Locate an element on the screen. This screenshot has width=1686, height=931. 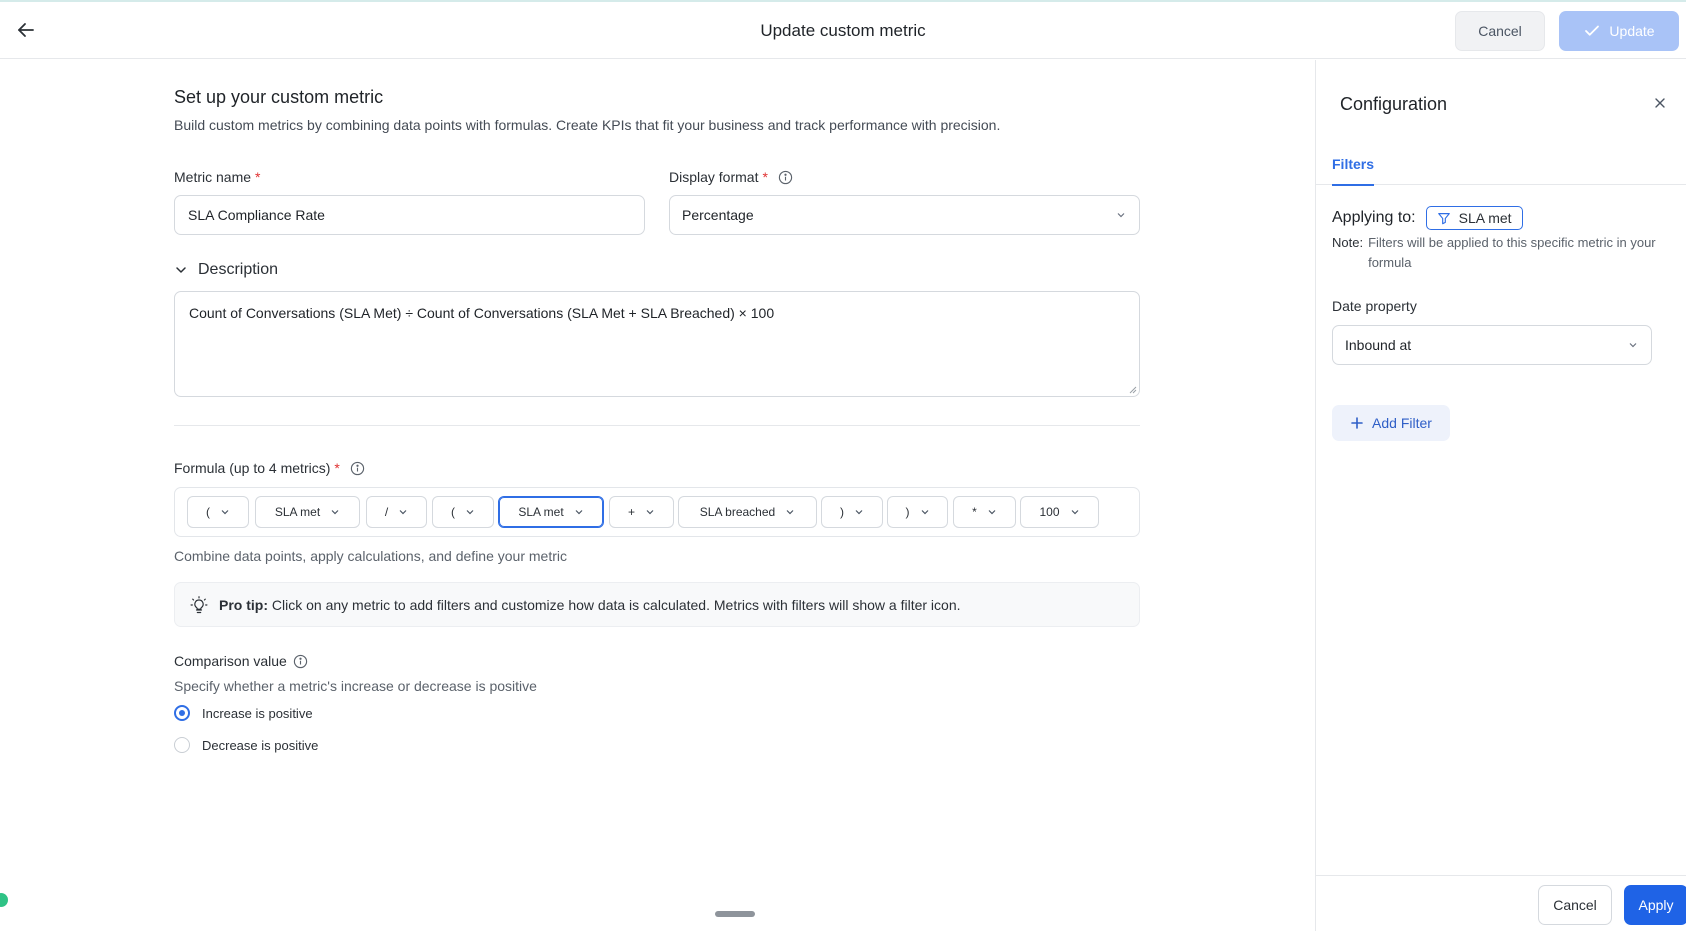
metric-name-label: Metric name * is located at coordinates (217, 177).